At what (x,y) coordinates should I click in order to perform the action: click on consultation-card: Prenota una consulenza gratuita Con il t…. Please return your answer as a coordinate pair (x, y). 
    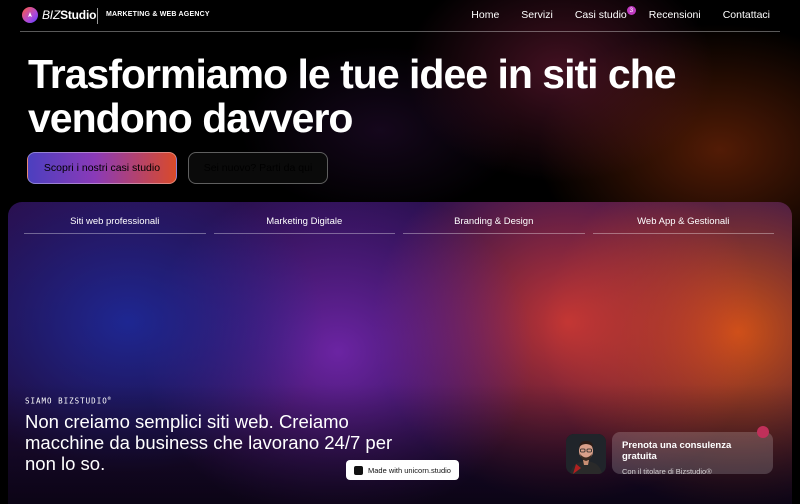
    Looking at the image, I should click on (692, 454).